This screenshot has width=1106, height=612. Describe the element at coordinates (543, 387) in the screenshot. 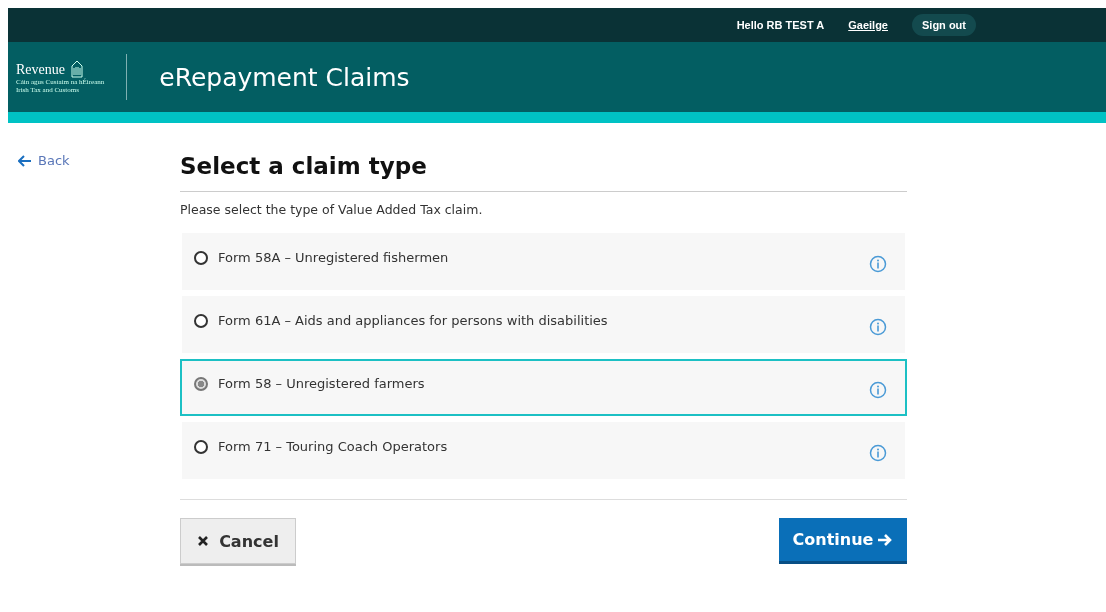

I see `claim-option: Form 58 – Unregistered farmers` at that location.